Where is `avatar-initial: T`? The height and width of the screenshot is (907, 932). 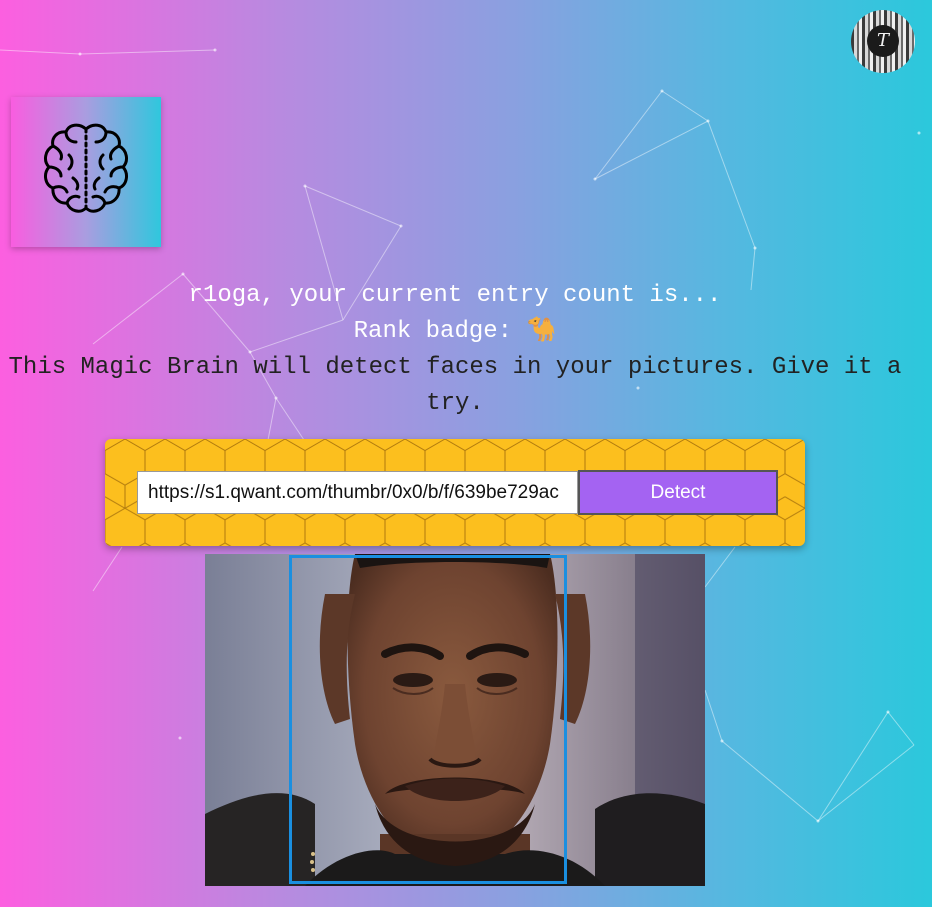 avatar-initial: T is located at coordinates (883, 41).